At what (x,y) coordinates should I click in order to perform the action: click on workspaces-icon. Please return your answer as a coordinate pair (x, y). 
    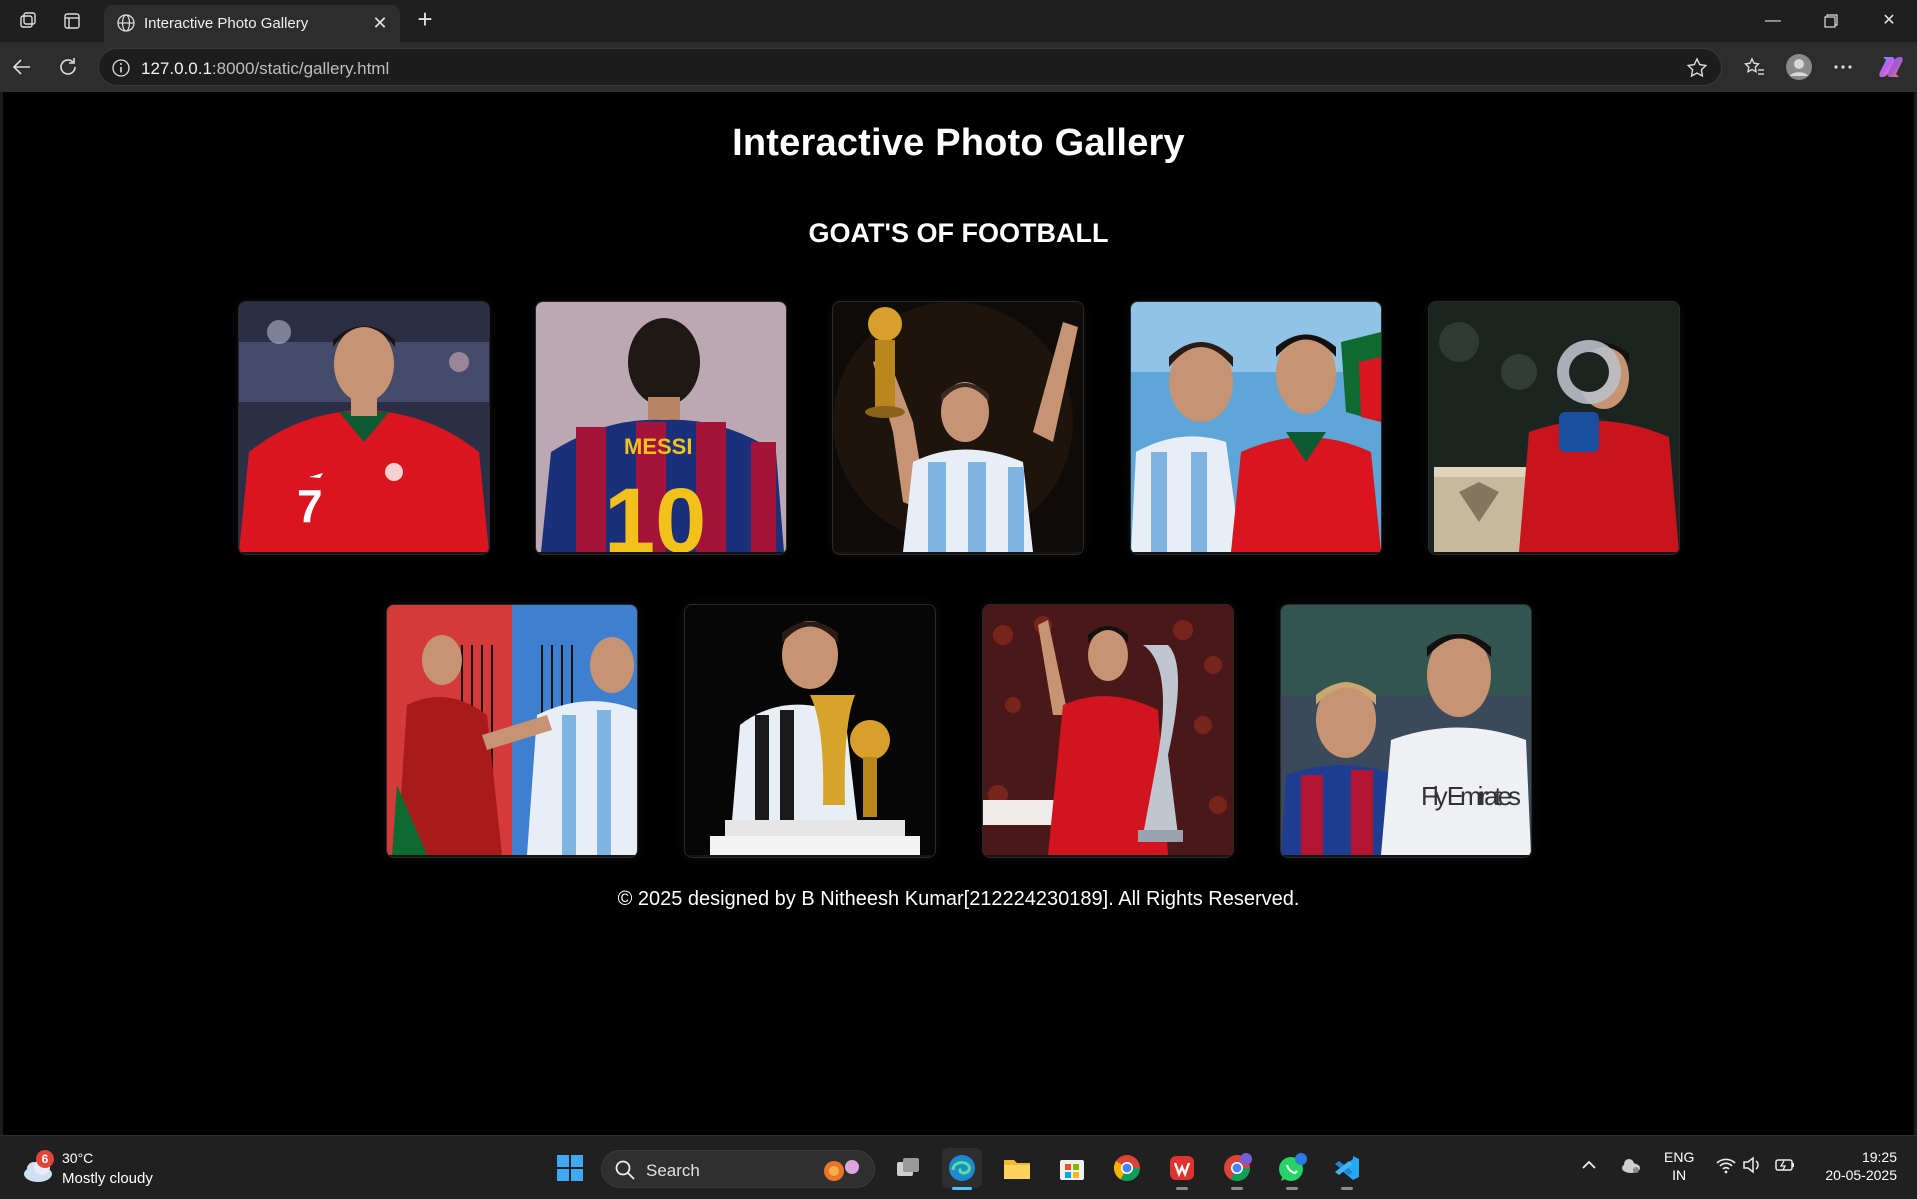
    Looking at the image, I should click on (28, 21).